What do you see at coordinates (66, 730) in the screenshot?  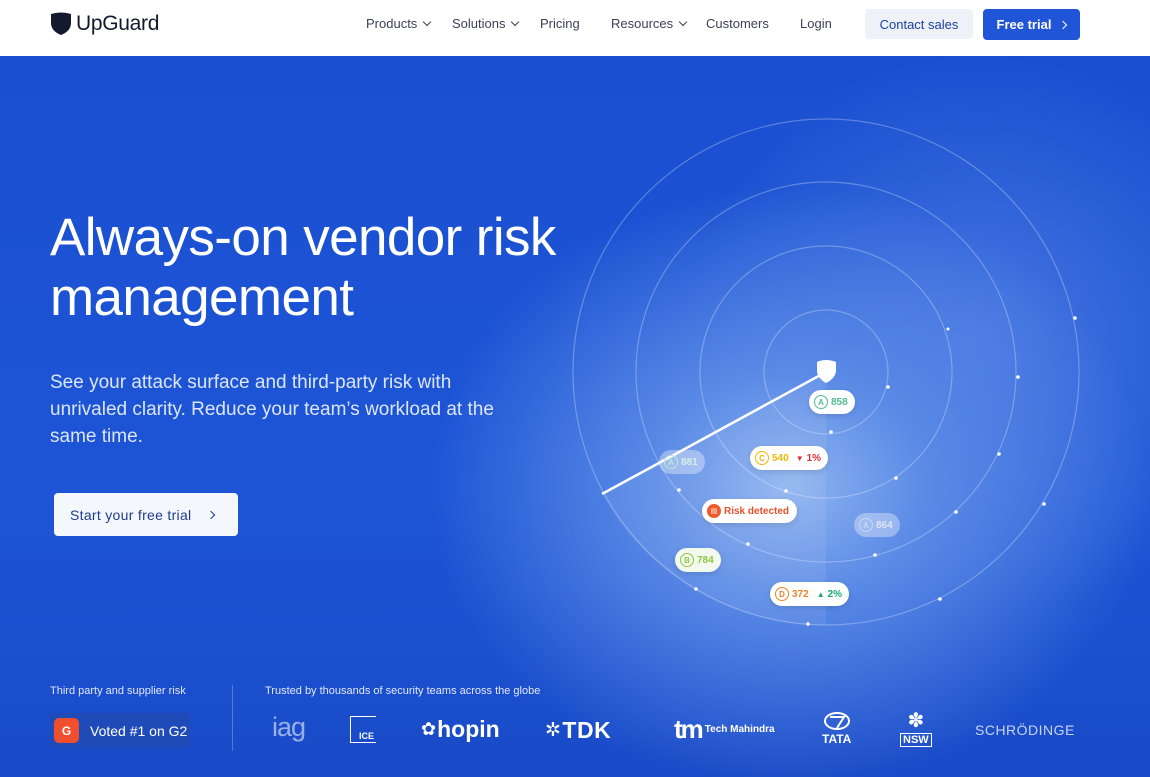 I see `g2-logo-icon: G` at bounding box center [66, 730].